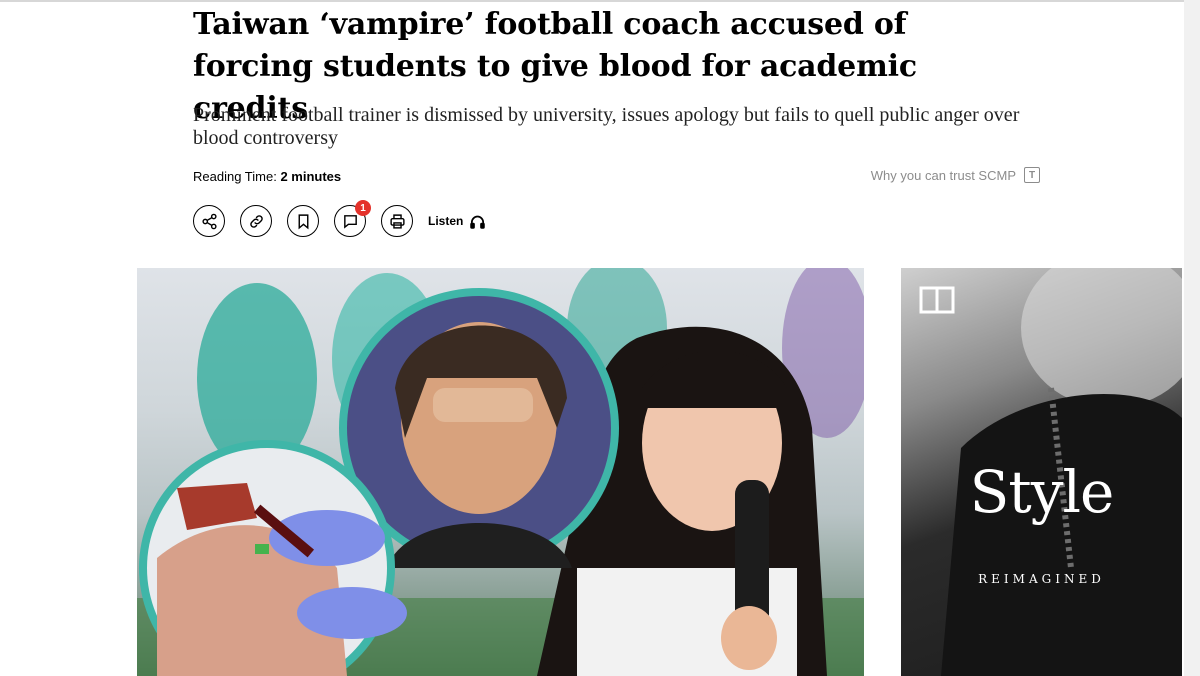  What do you see at coordinates (446, 221) in the screenshot?
I see `listen-label: Listen` at bounding box center [446, 221].